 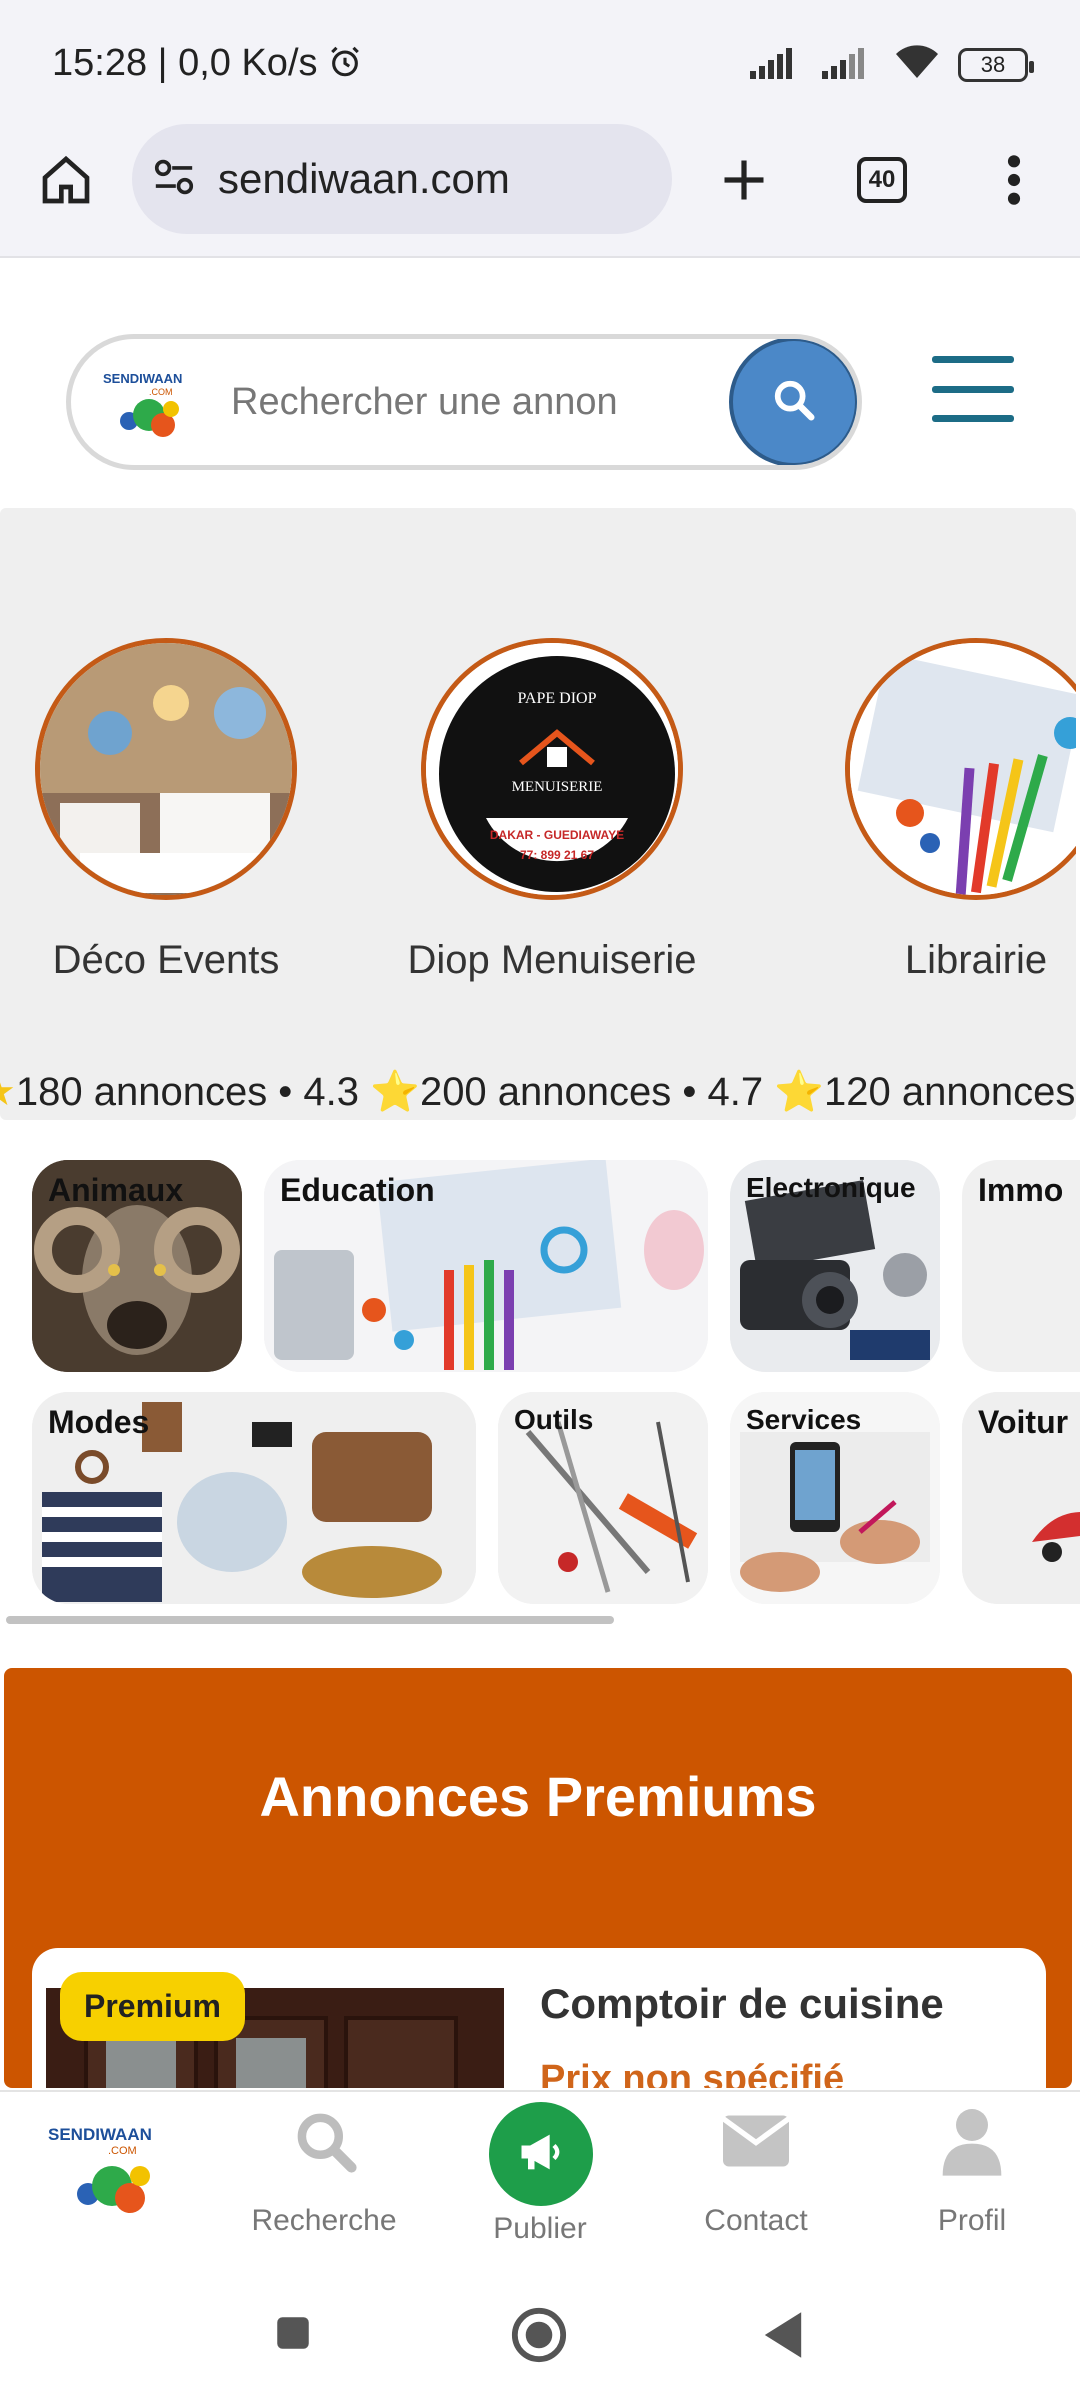 What do you see at coordinates (557, 787) in the screenshot?
I see `shop-logo-text-mid: MENUISERIE` at bounding box center [557, 787].